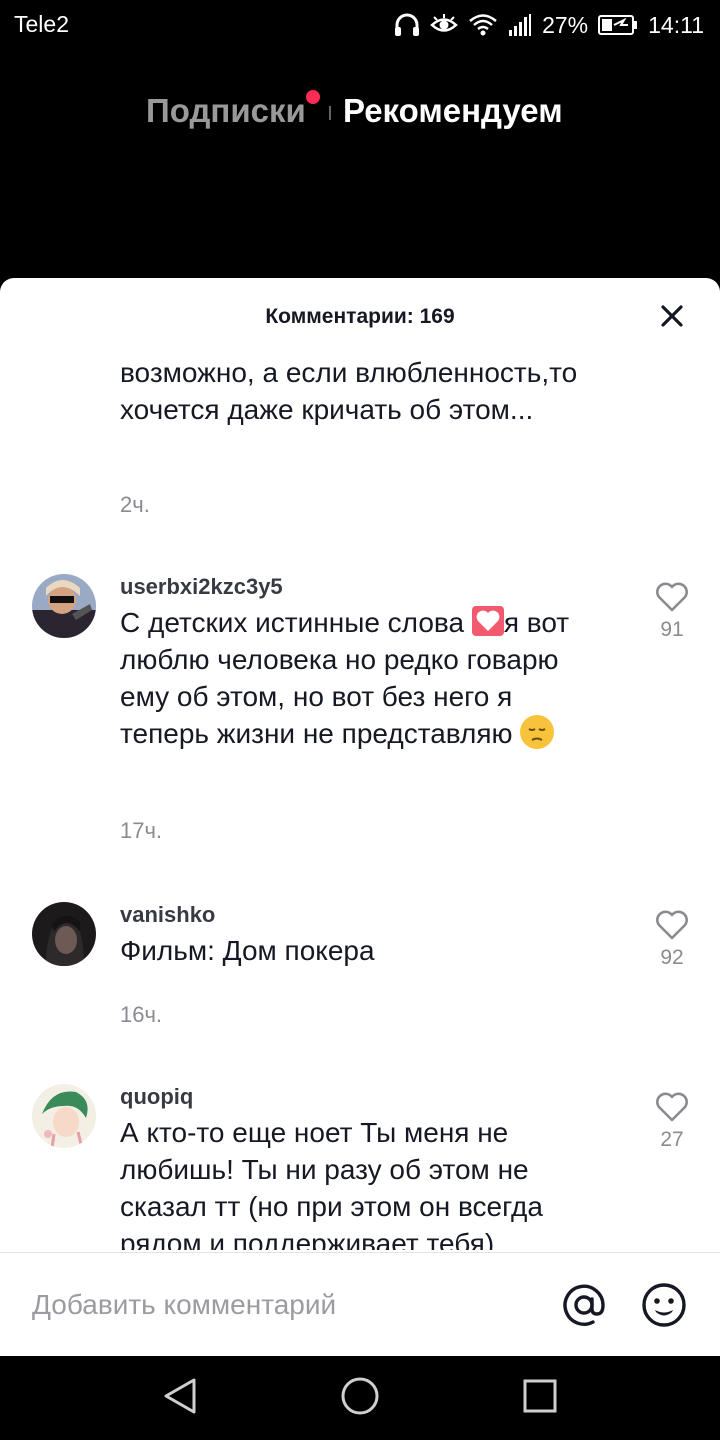 The image size is (720, 1440). What do you see at coordinates (487, 621) in the screenshot?
I see `heart-emoji-icon` at bounding box center [487, 621].